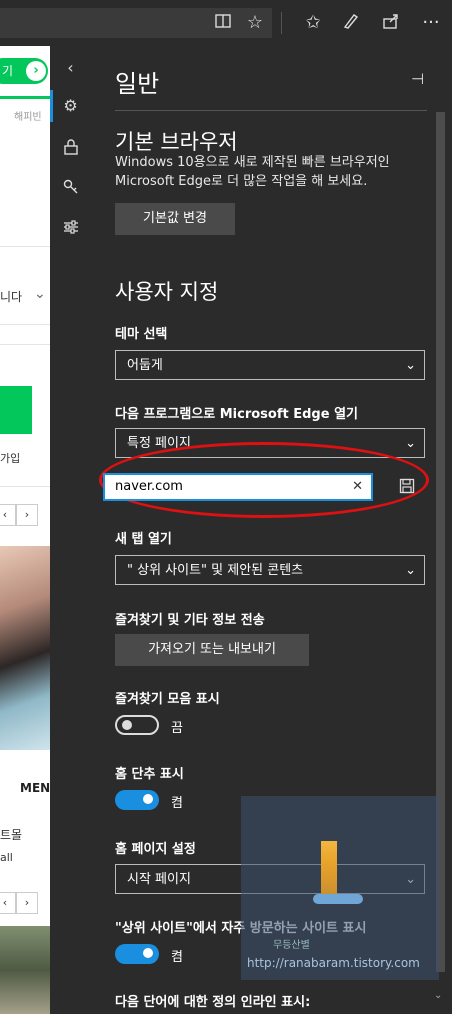 The width and height of the screenshot is (452, 1014). I want to click on key-icon, so click(70, 186).